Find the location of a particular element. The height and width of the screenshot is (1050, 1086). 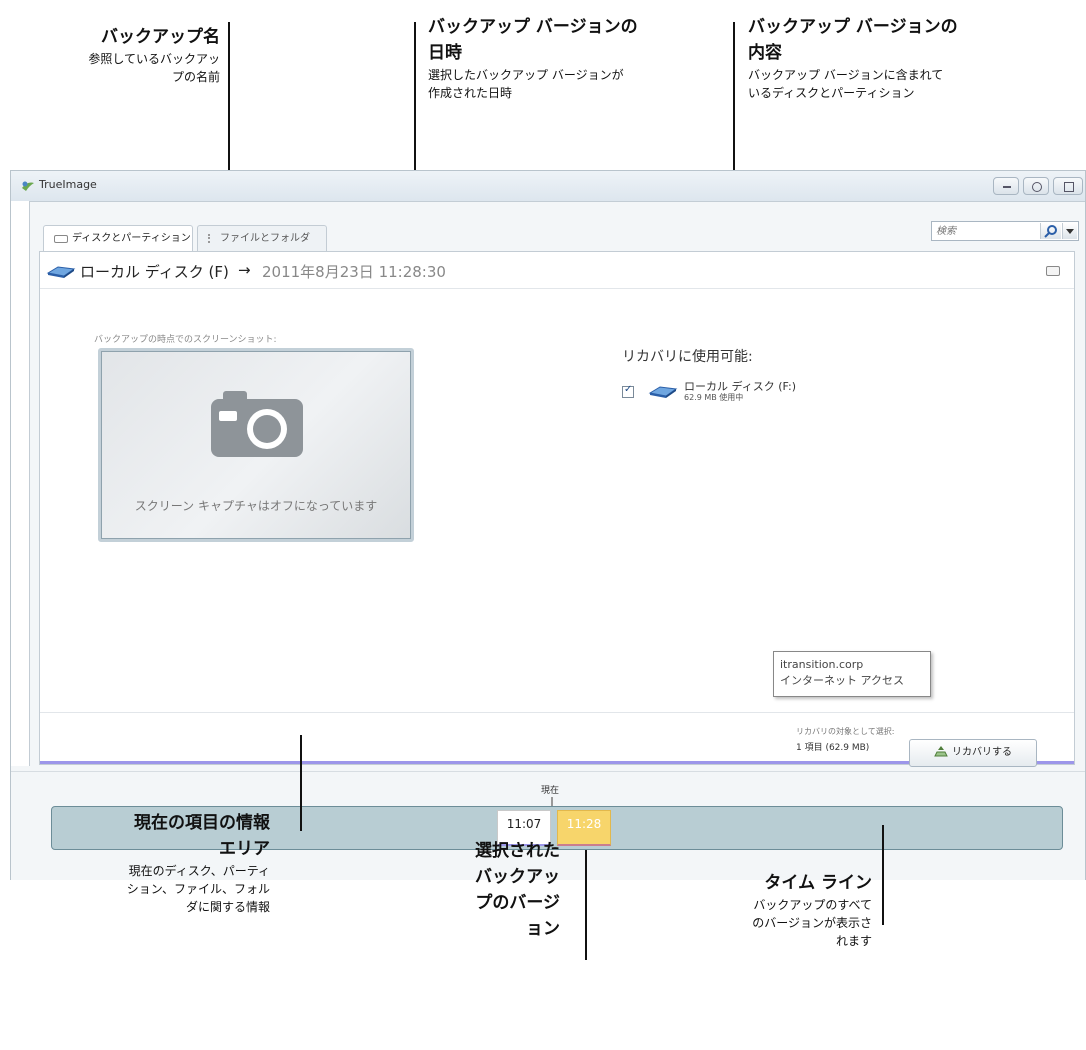

search-icon is located at coordinates (1050, 231).